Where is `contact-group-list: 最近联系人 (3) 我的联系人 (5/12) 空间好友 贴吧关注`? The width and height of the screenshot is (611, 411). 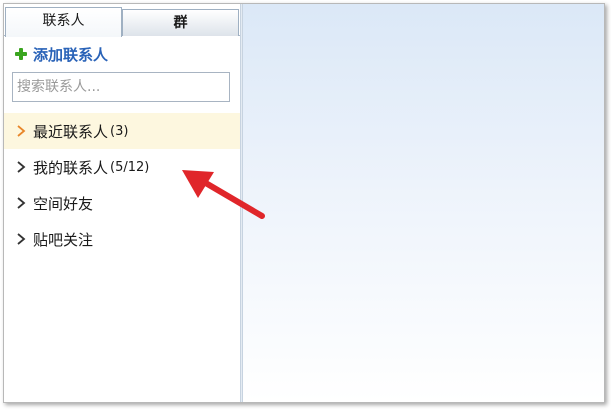 contact-group-list: 最近联系人 (3) 我的联系人 (5/12) 空间好友 贴吧关注 is located at coordinates (122, 185).